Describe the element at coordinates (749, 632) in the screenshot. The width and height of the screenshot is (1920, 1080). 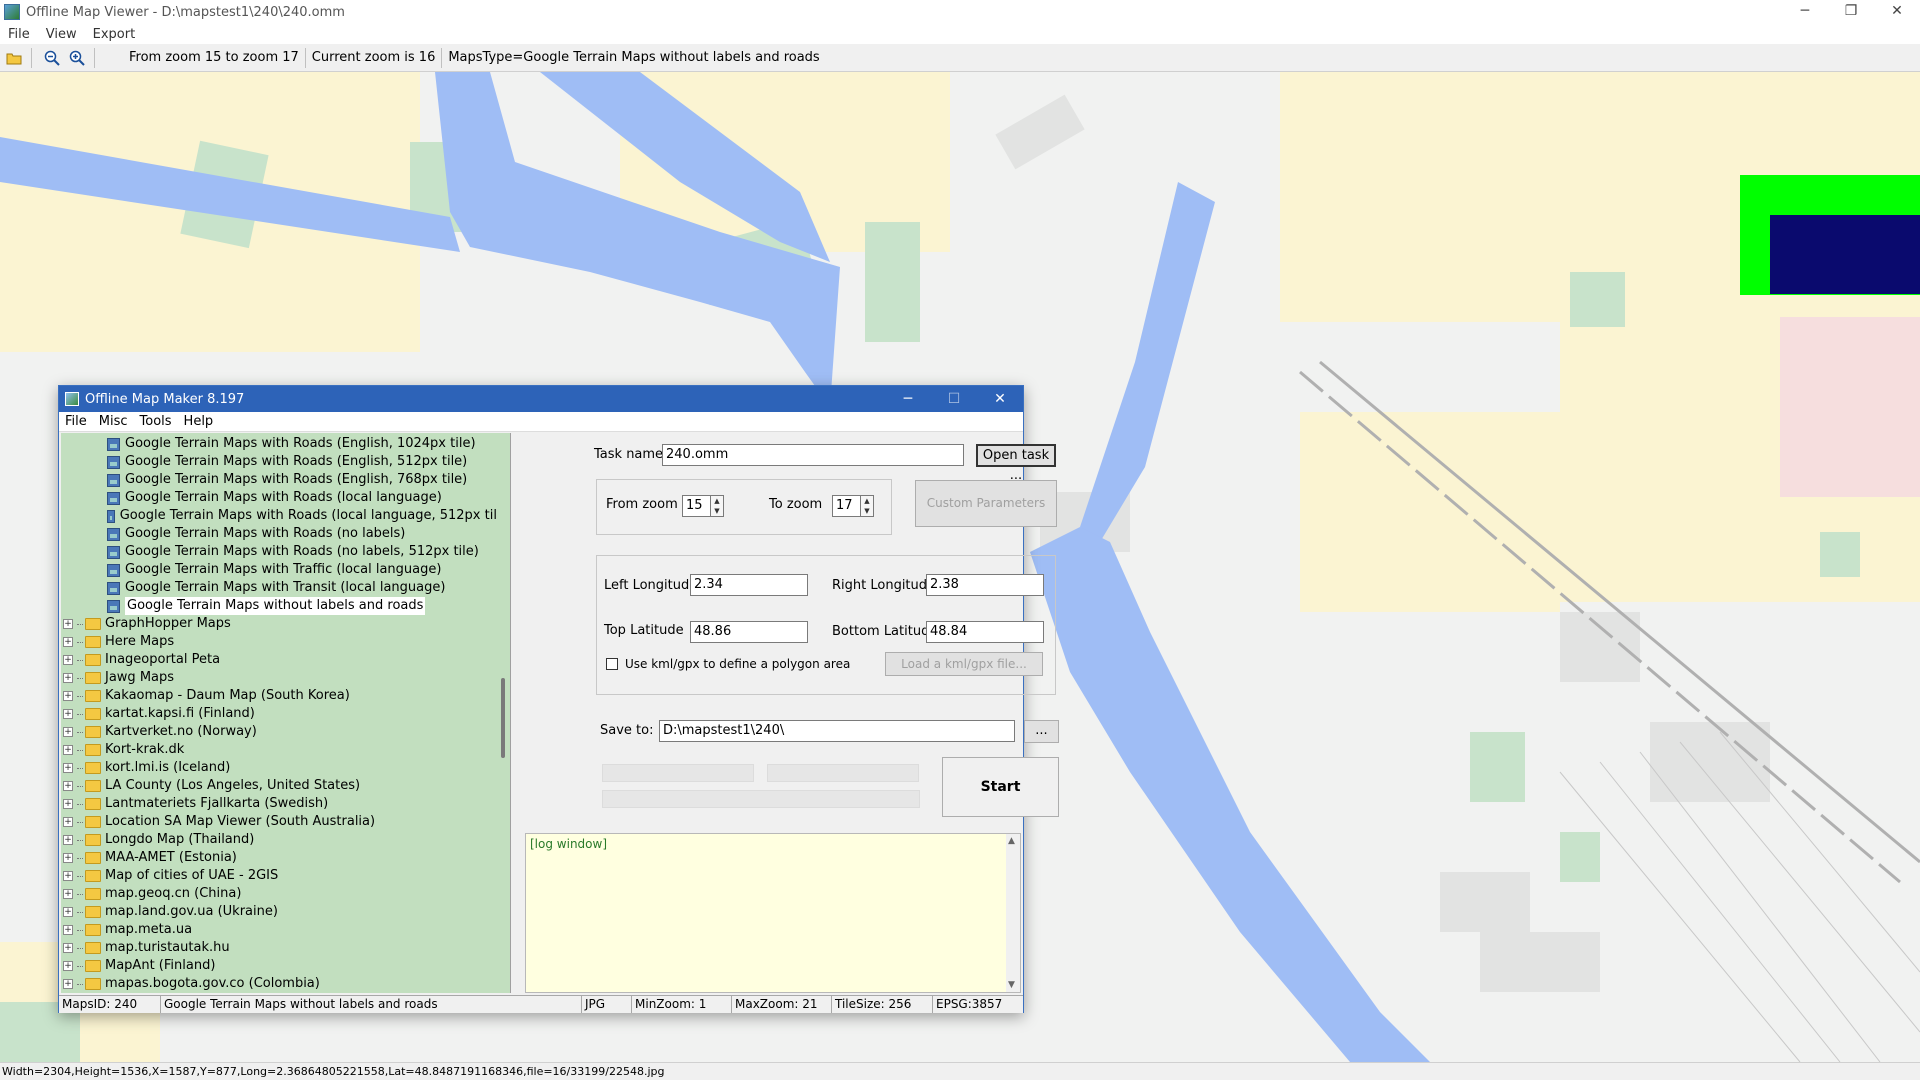
I see `top-latitude-input: 48.86` at that location.